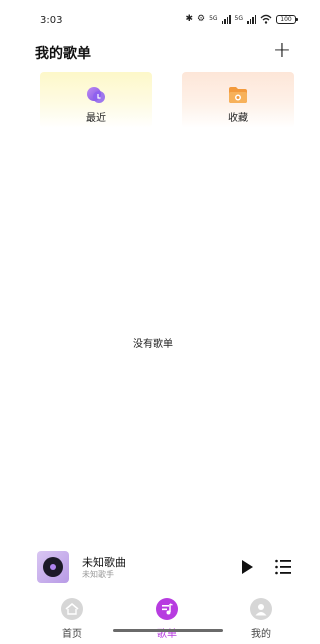  Describe the element at coordinates (213, 18) in the screenshot. I see `network-1-label: 5G` at that location.